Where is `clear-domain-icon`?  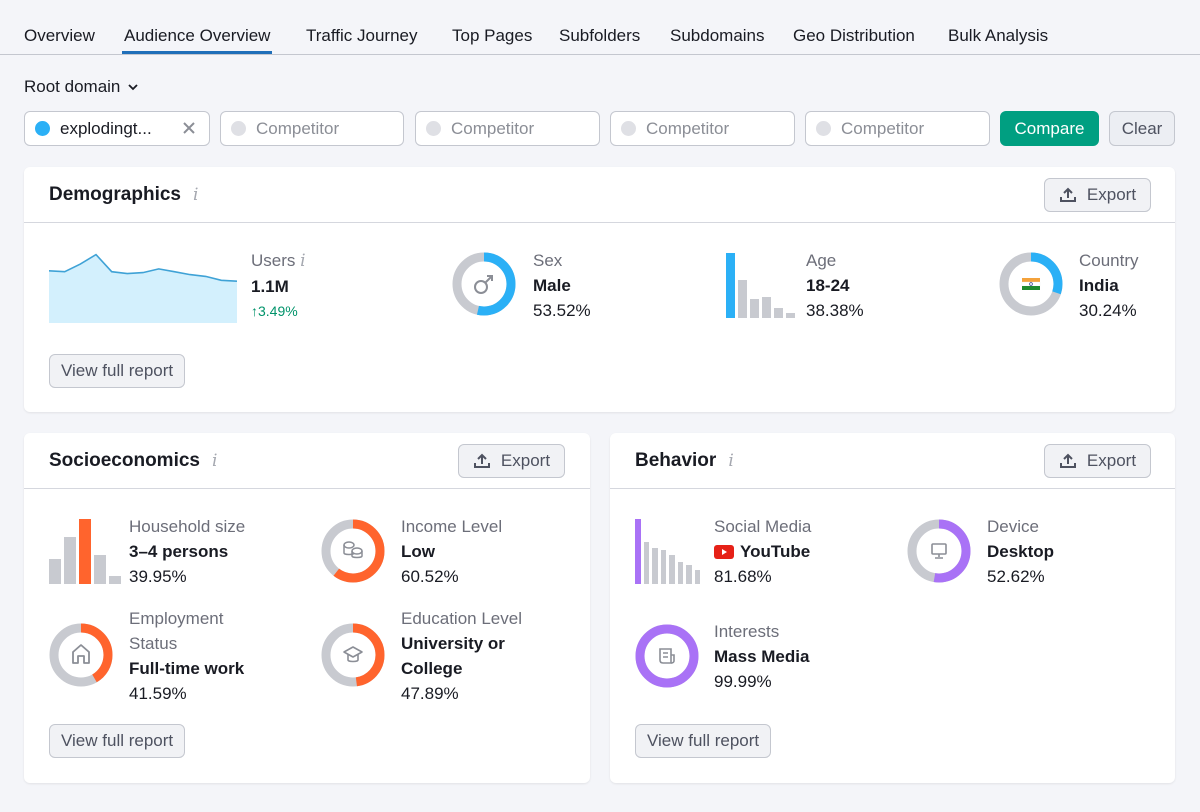
clear-domain-icon is located at coordinates (189, 128).